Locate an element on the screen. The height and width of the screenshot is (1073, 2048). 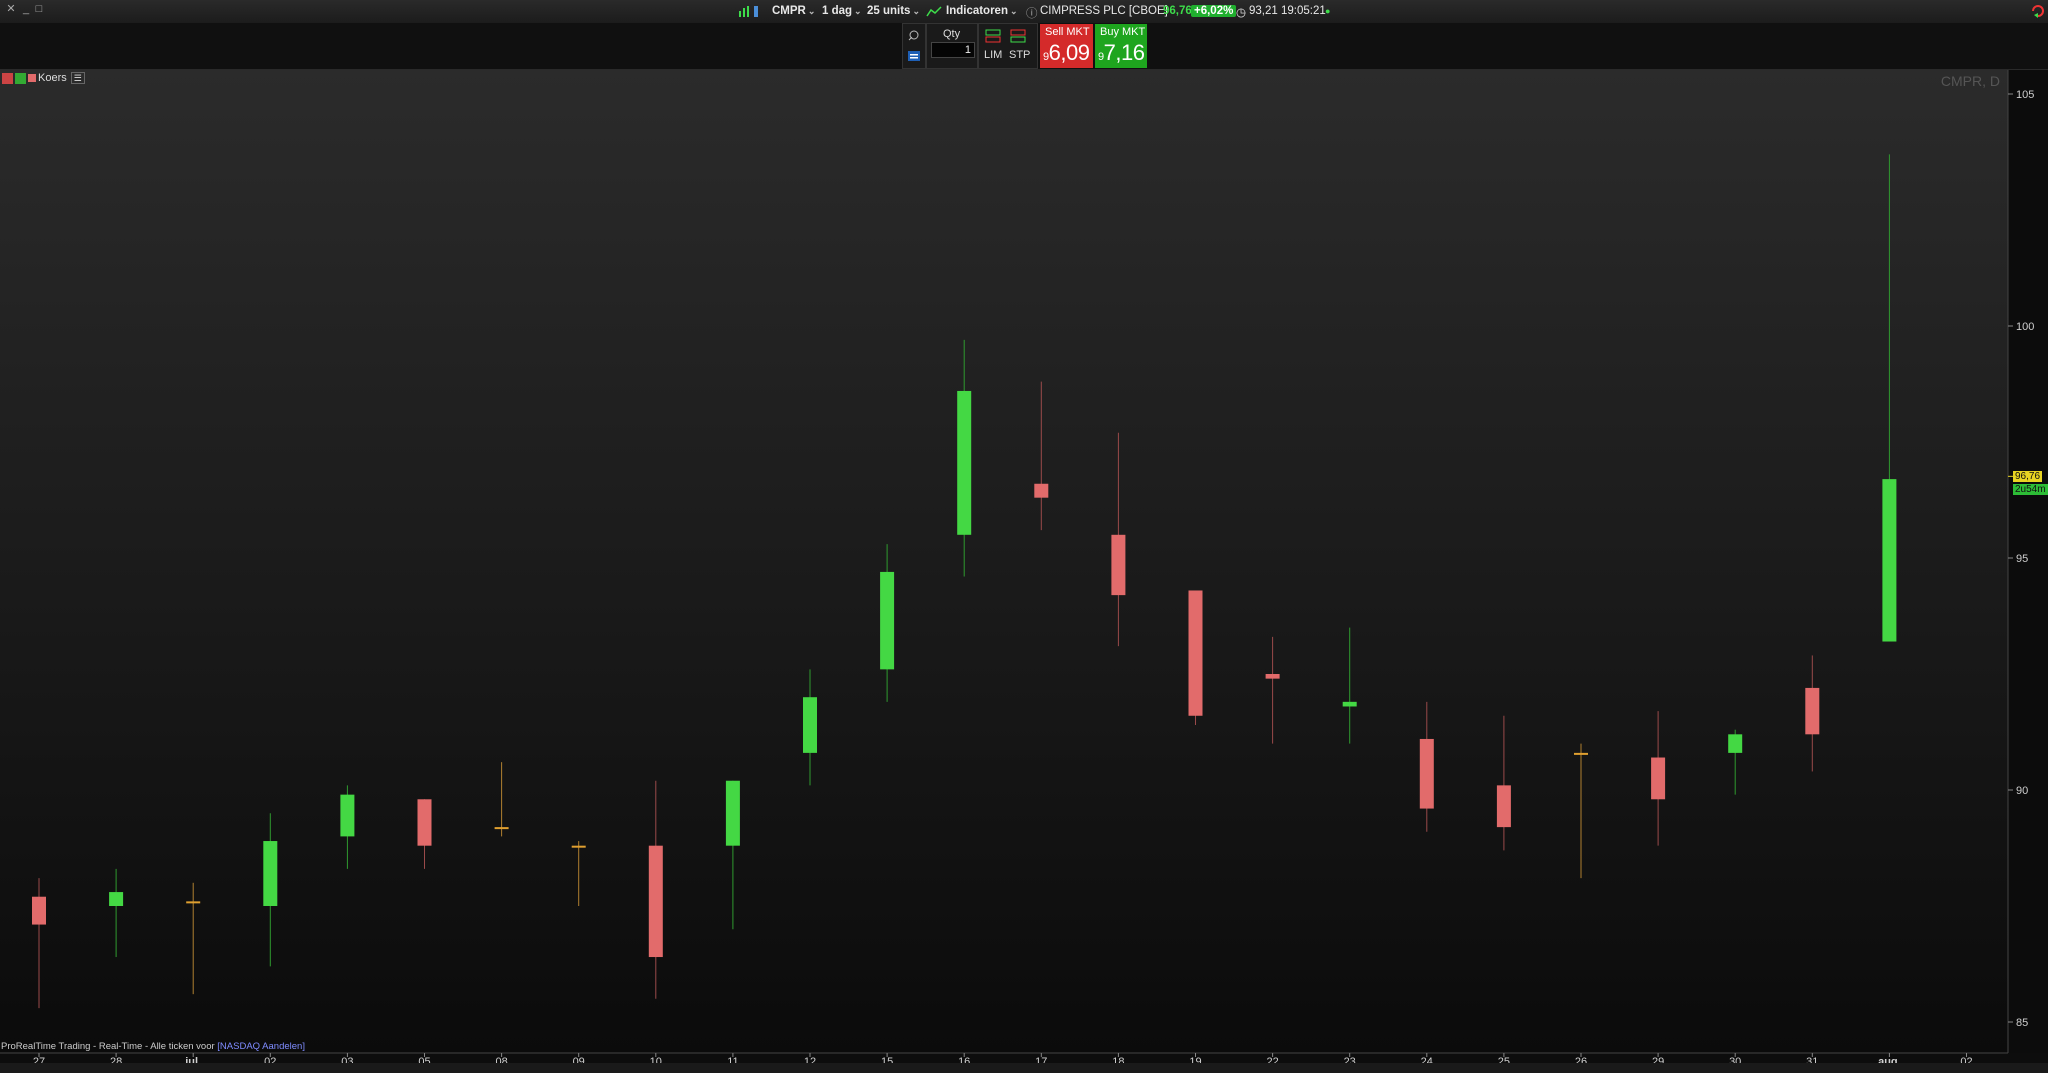
candle is located at coordinates (1195, 658).